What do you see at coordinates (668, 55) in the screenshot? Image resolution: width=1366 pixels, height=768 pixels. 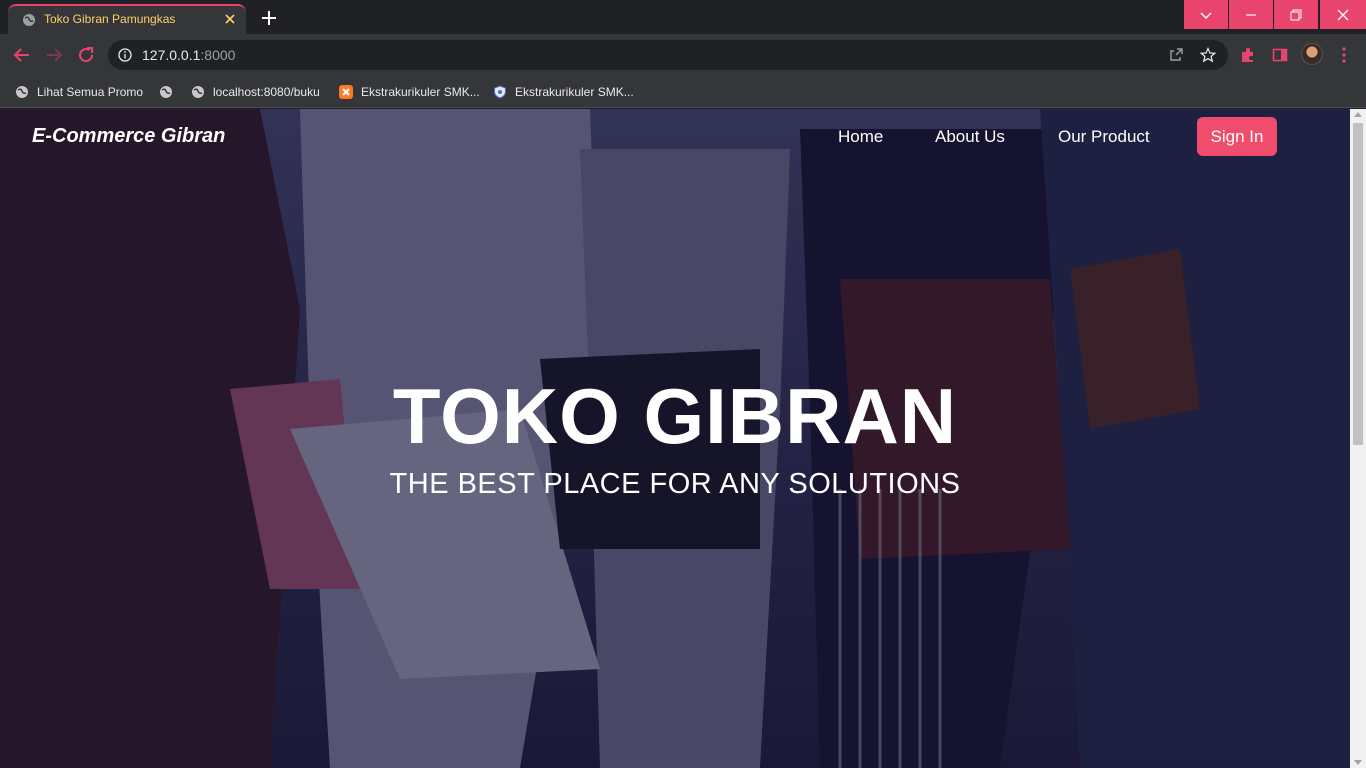 I see `address-bar: 127.0.0.1:8000` at bounding box center [668, 55].